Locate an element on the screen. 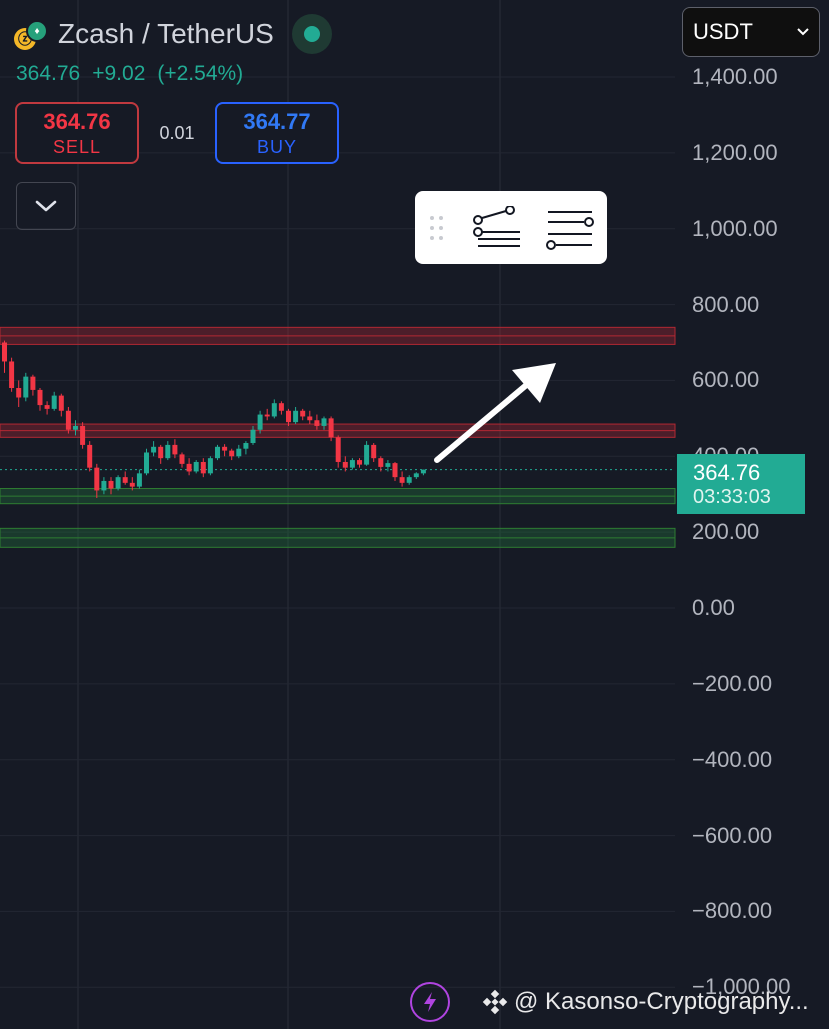 The image size is (829, 1029). trade-panel: 364.76 SELL 0.01 364.77 BUY is located at coordinates (177, 133).